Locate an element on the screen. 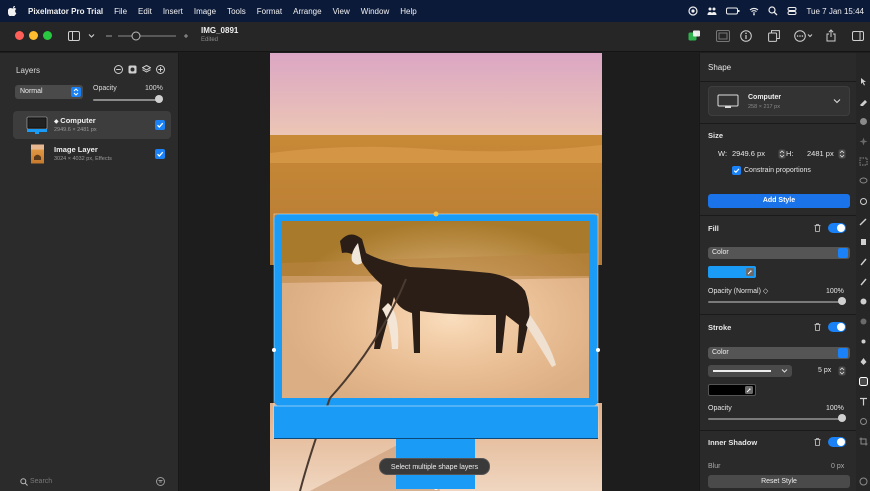  fill-opacity-slider is located at coordinates (777, 302).